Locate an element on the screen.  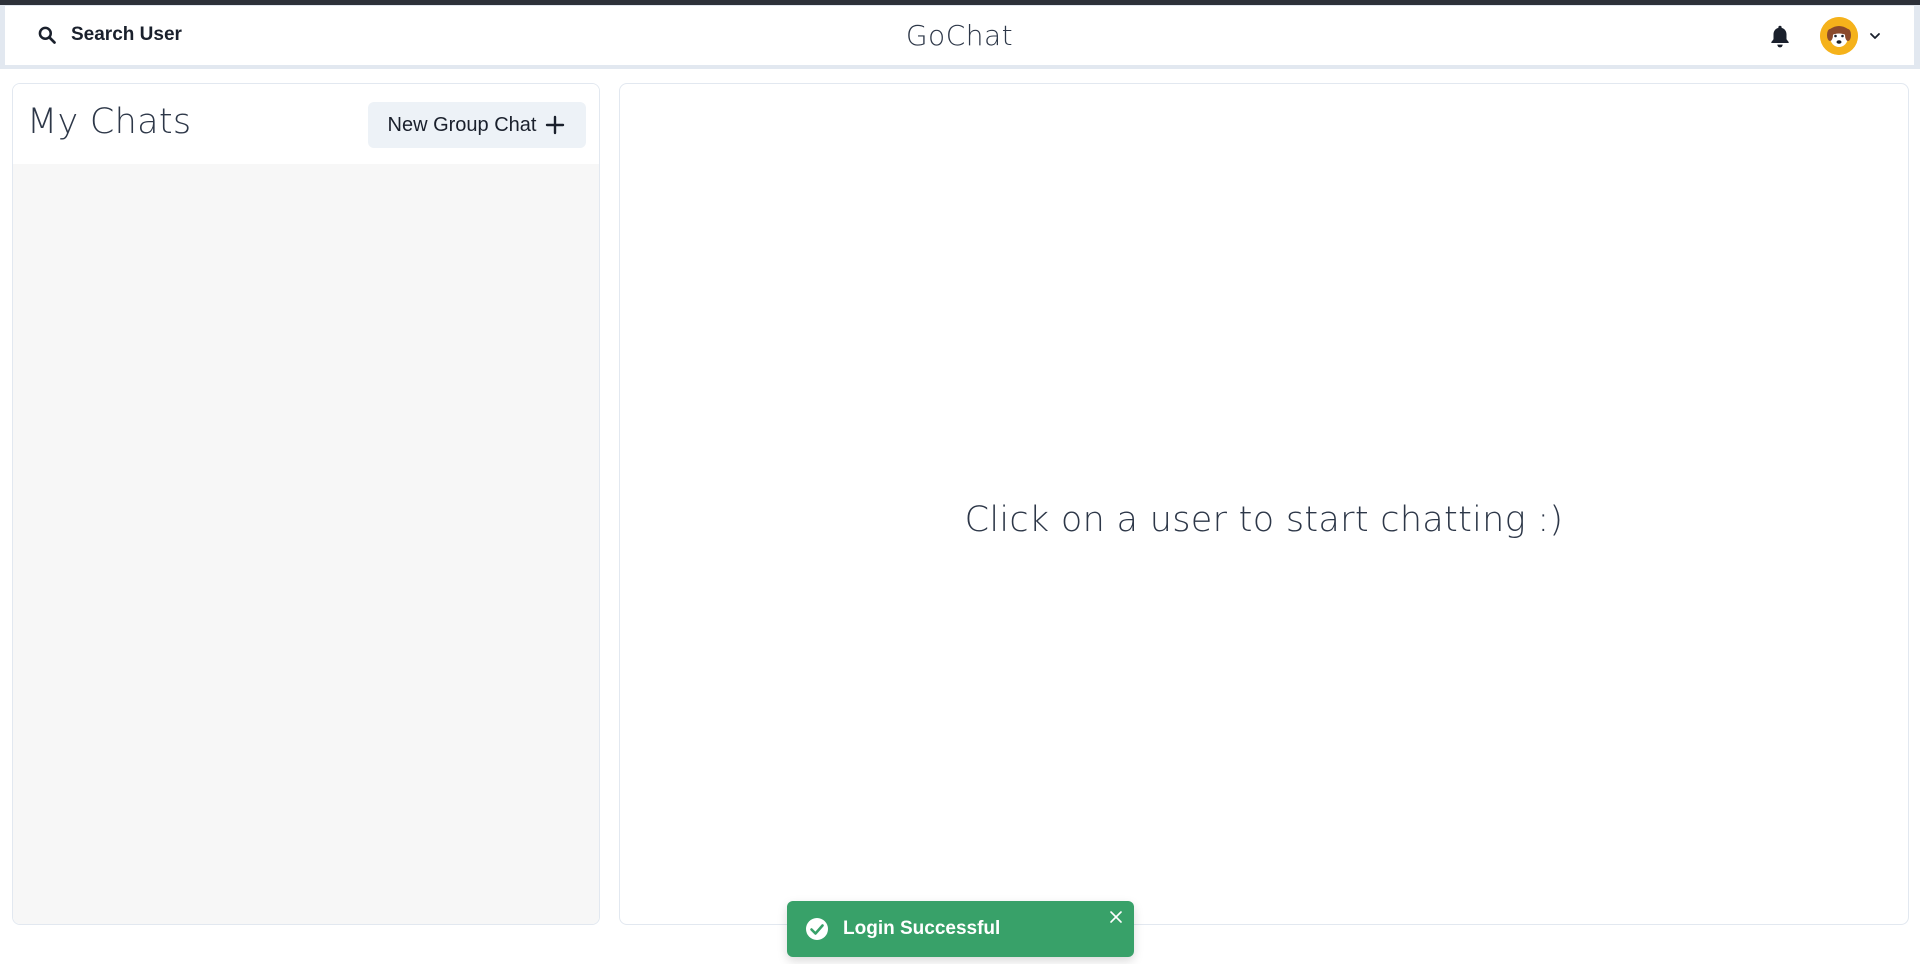
check-circle-icon is located at coordinates (817, 929).